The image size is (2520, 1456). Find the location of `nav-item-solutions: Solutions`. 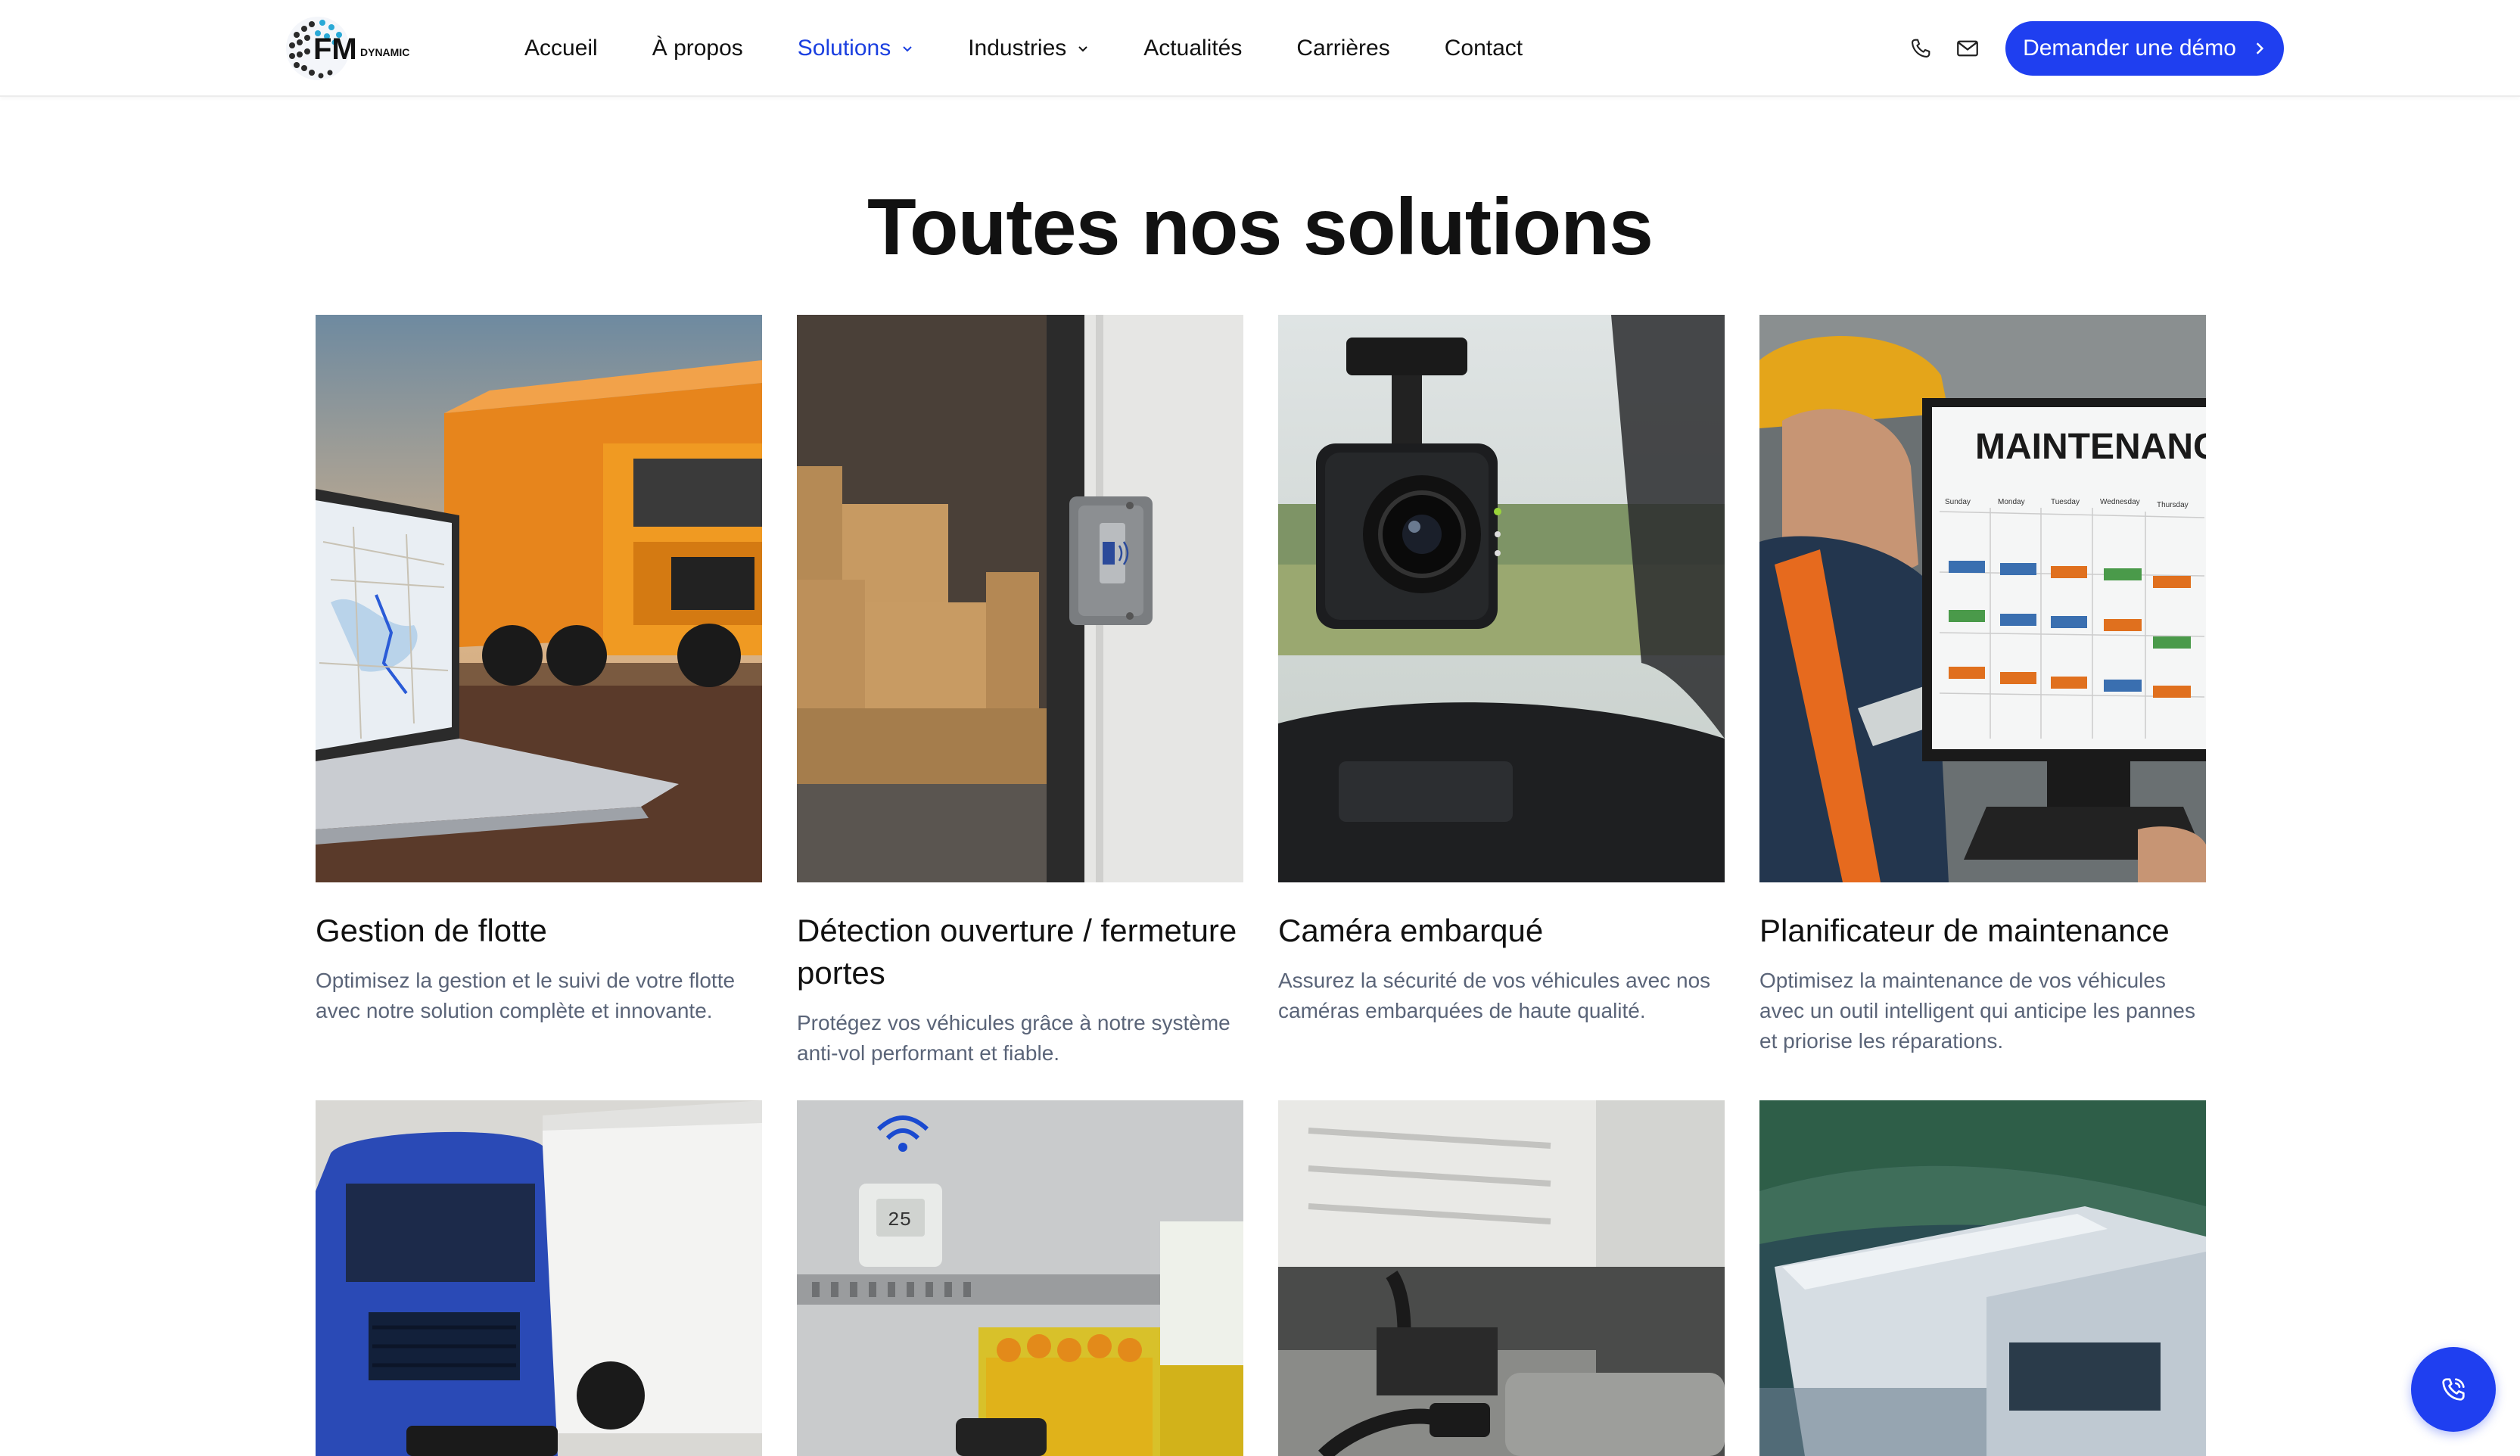

nav-item-solutions: Solutions is located at coordinates (856, 48).